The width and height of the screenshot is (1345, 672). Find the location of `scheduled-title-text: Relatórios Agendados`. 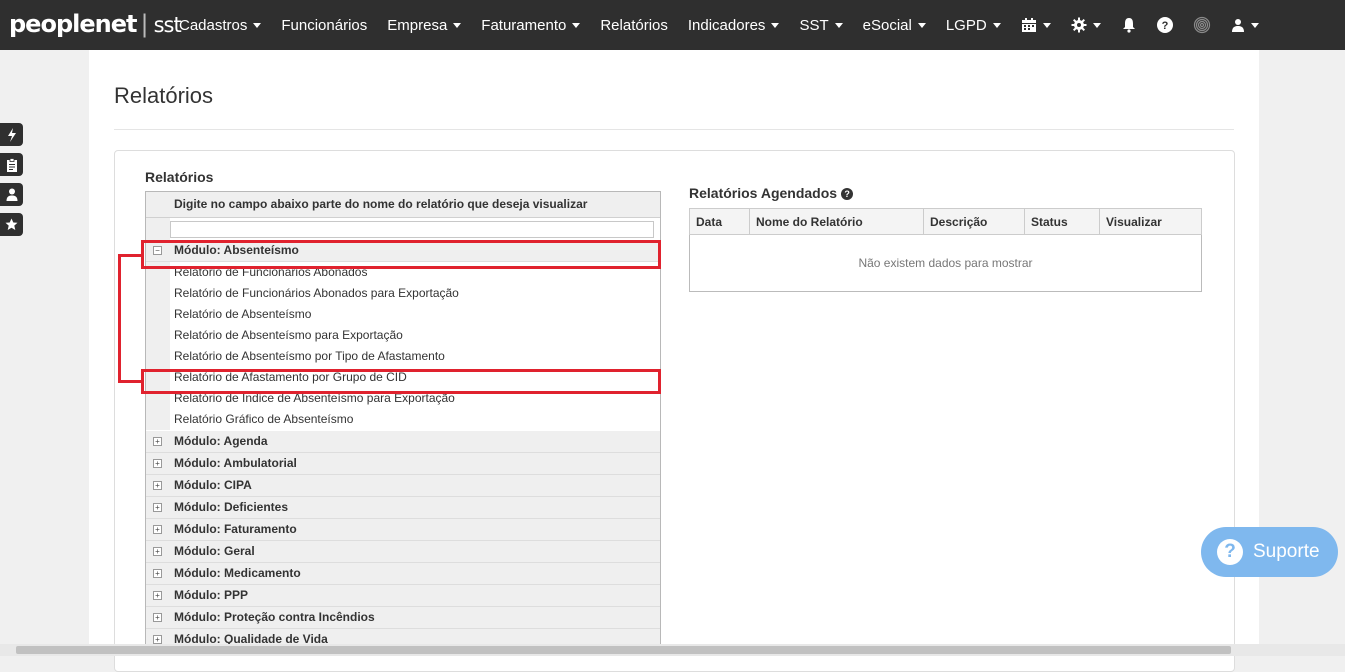

scheduled-title-text: Relatórios Agendados is located at coordinates (763, 193).